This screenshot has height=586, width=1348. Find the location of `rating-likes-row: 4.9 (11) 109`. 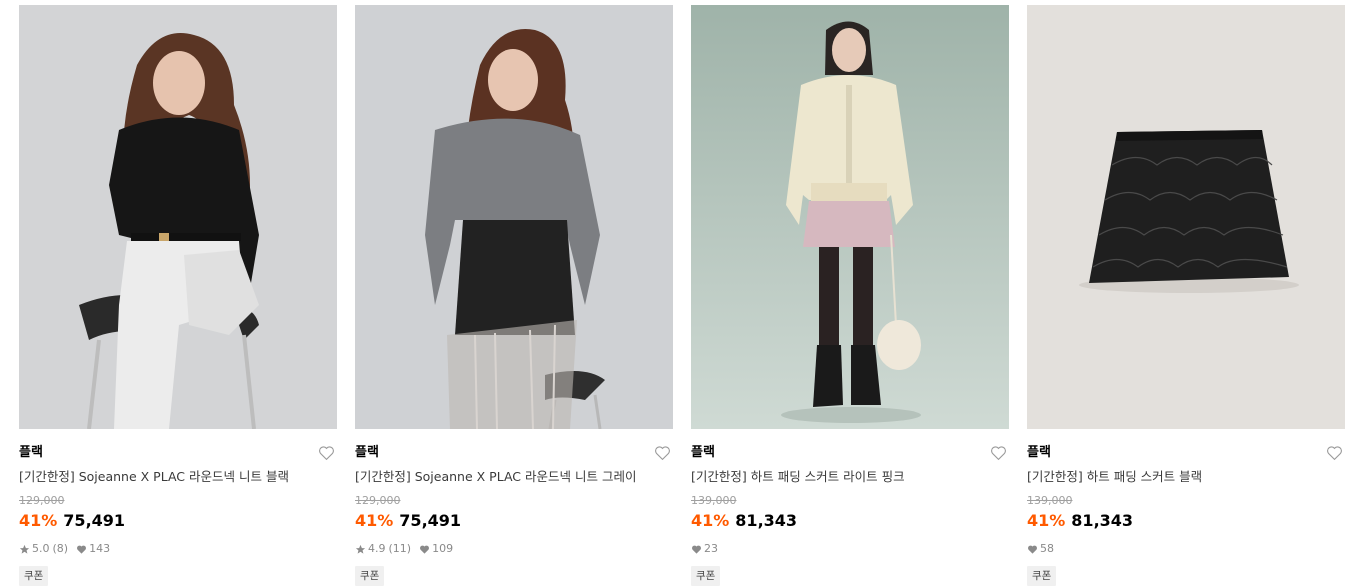

rating-likes-row: 4.9 (11) 109 is located at coordinates (404, 549).